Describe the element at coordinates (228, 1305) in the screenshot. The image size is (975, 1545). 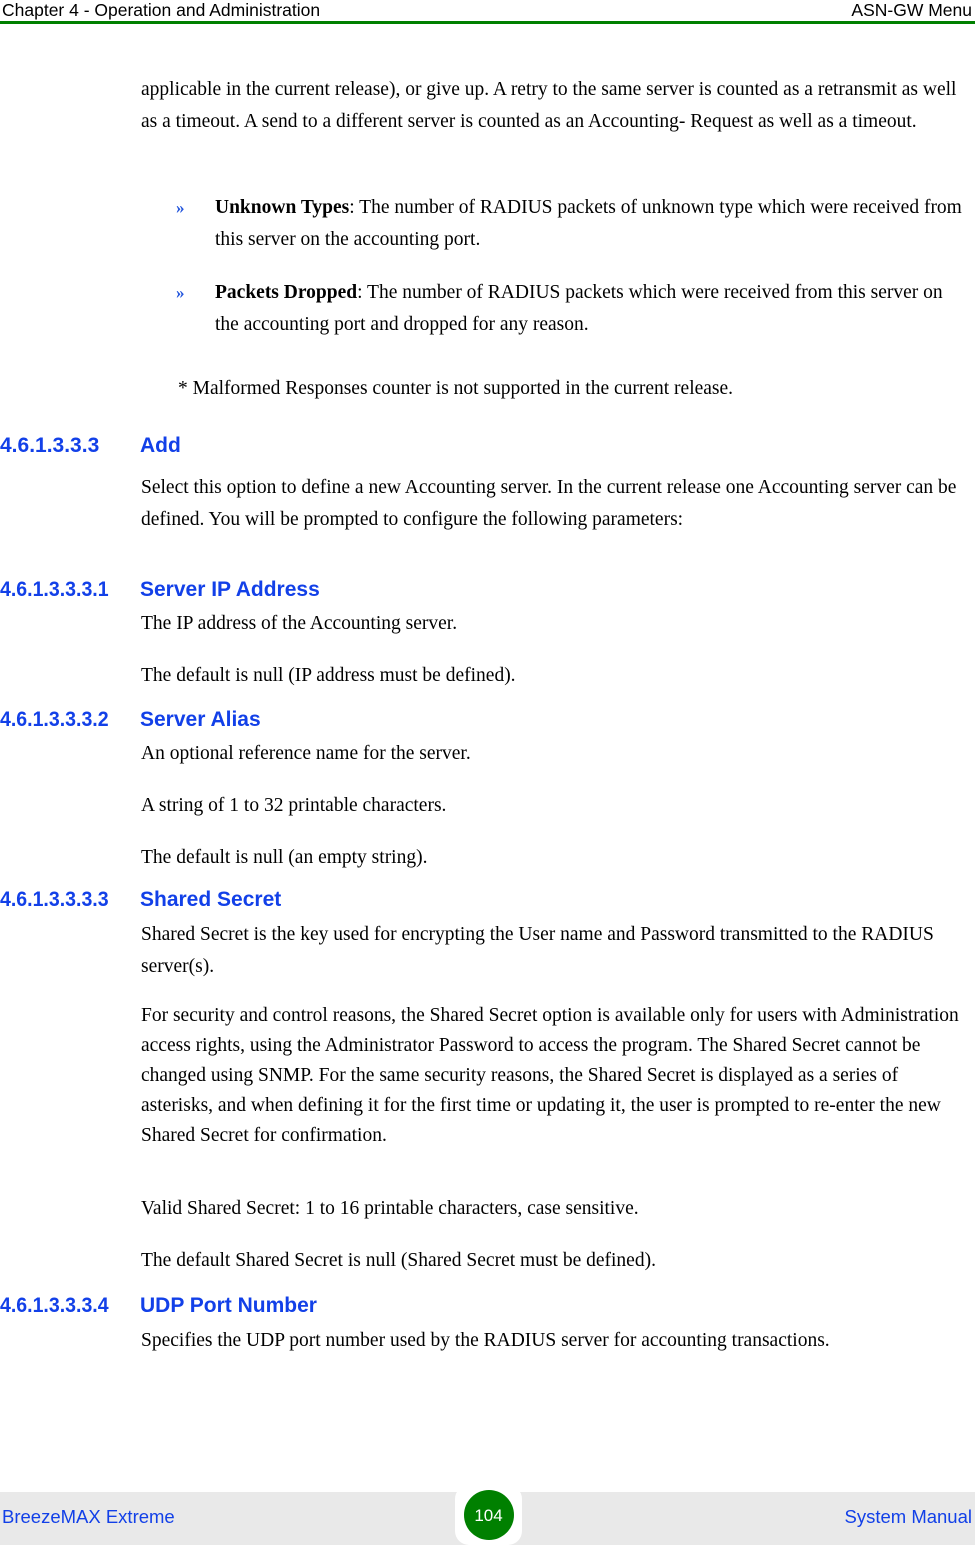
I see `heading-title: UDP Port Number` at that location.